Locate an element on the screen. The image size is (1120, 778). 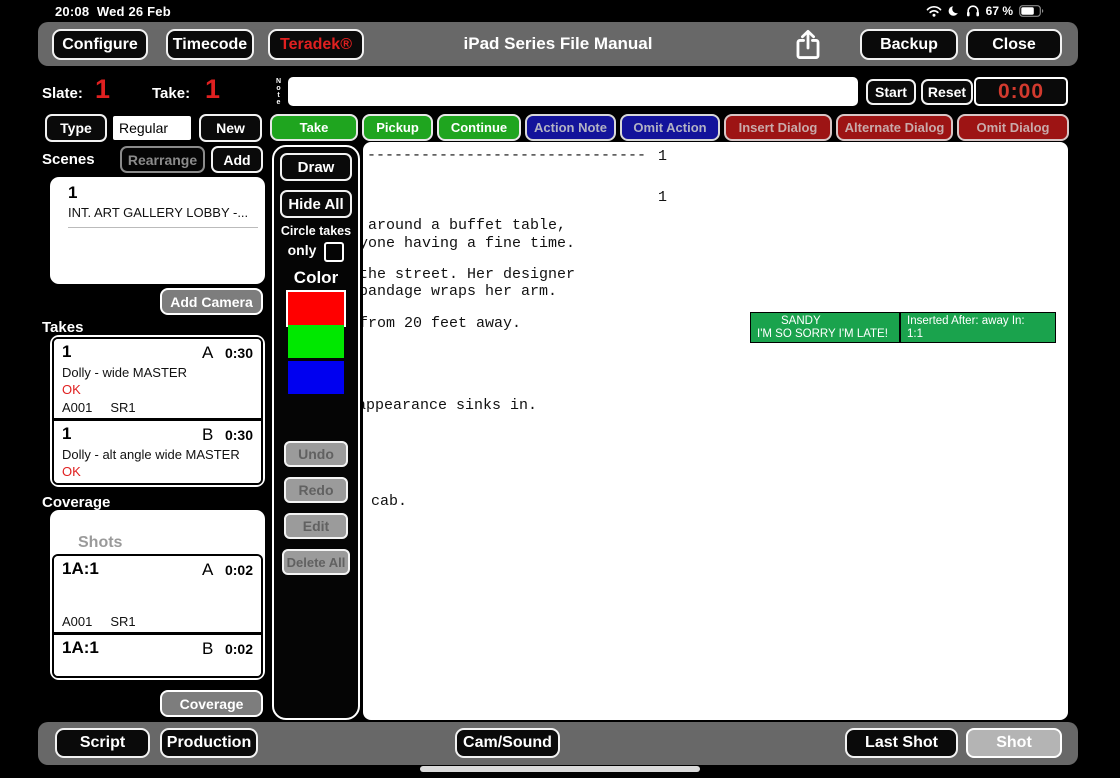
inserted-after-text: Inserted After: away In: is located at coordinates (966, 321).